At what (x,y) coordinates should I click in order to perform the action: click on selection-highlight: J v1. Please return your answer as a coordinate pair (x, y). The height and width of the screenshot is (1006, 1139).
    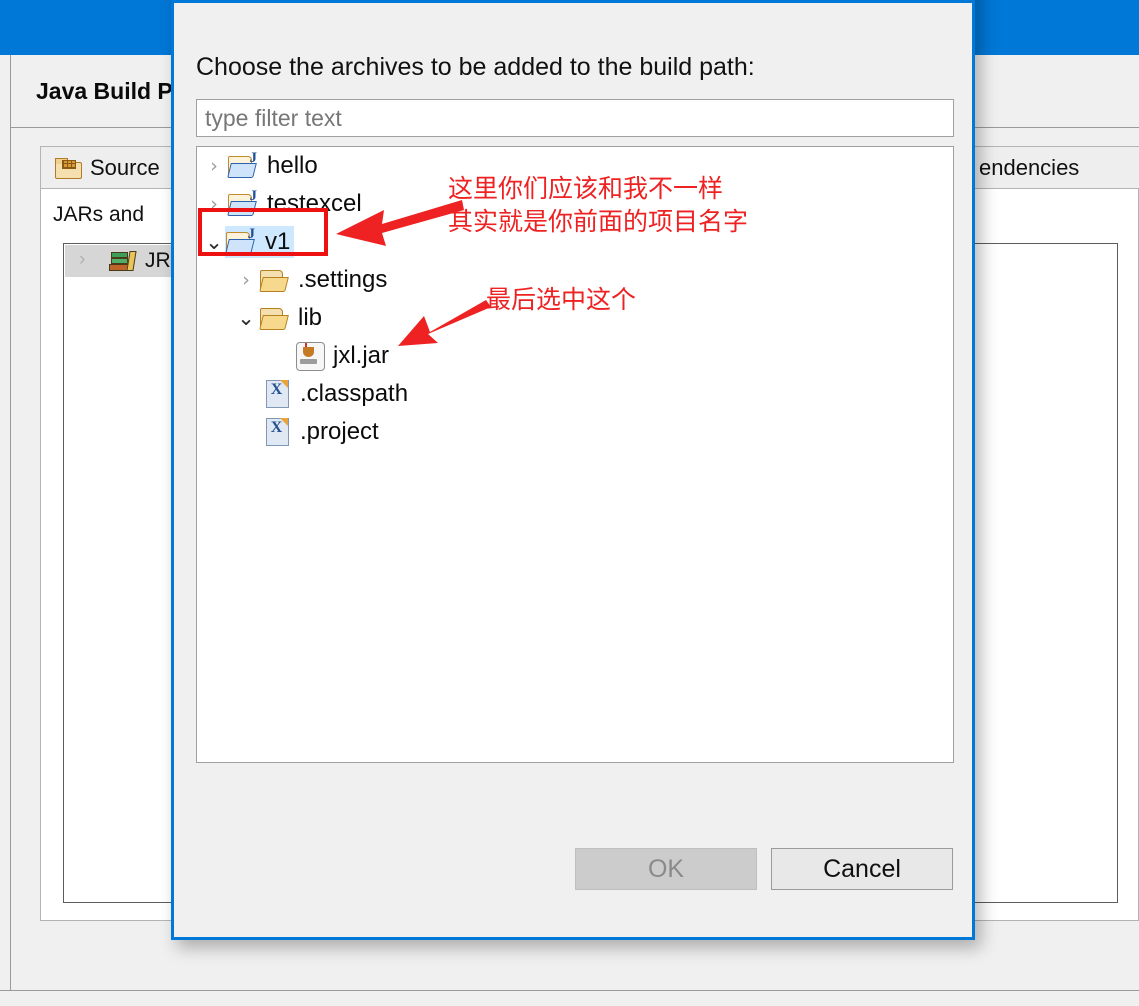
    Looking at the image, I should click on (260, 242).